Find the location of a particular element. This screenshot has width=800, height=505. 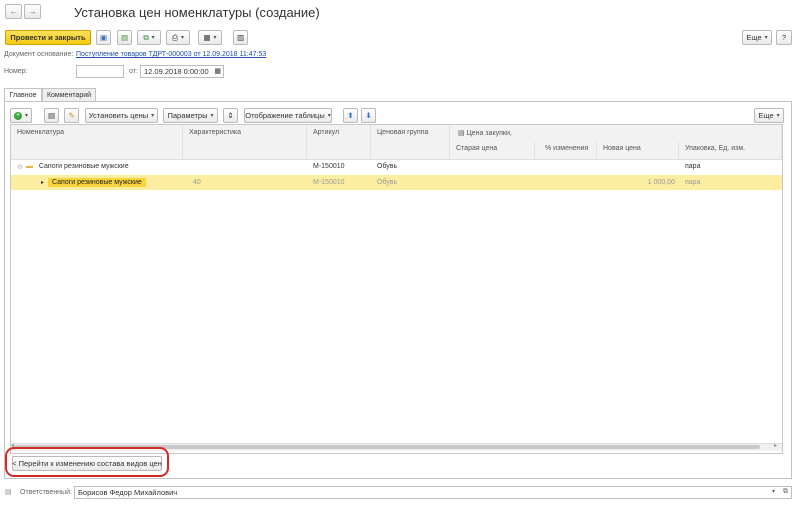

highlight-ring is located at coordinates (87, 462).